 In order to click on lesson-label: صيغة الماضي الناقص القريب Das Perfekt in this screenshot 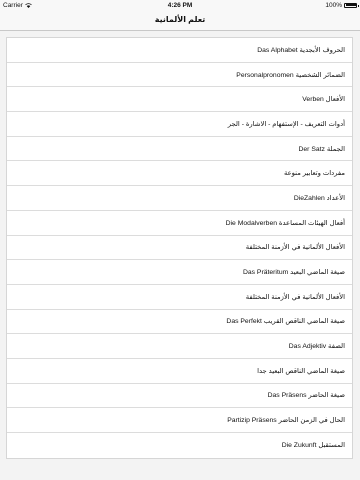, I will do `click(285, 322)`.